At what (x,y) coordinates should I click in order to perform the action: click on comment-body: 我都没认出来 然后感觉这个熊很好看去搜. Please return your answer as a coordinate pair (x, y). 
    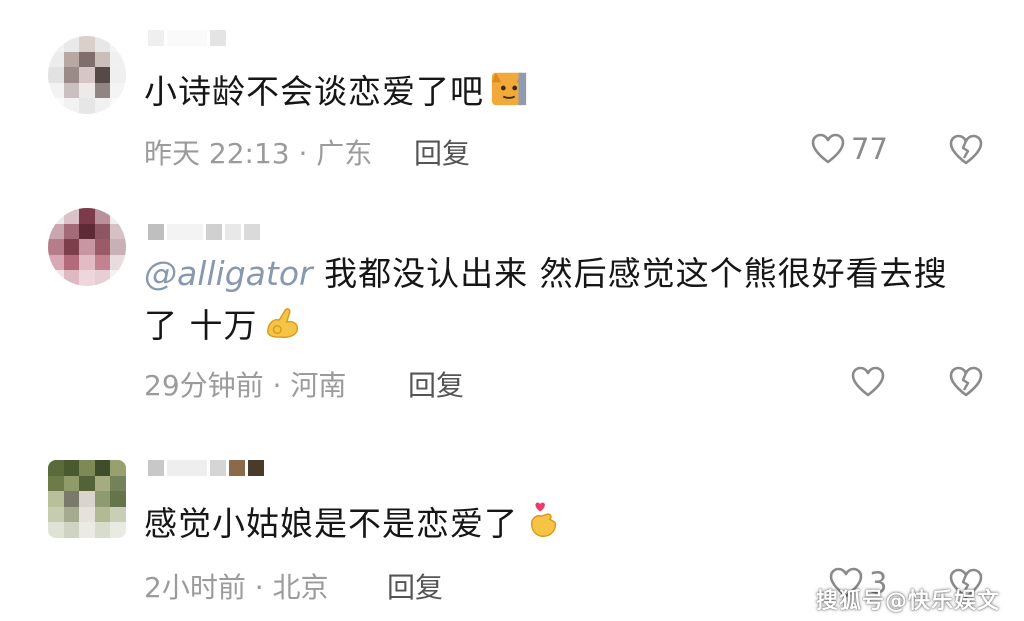
    Looking at the image, I should click on (636, 273).